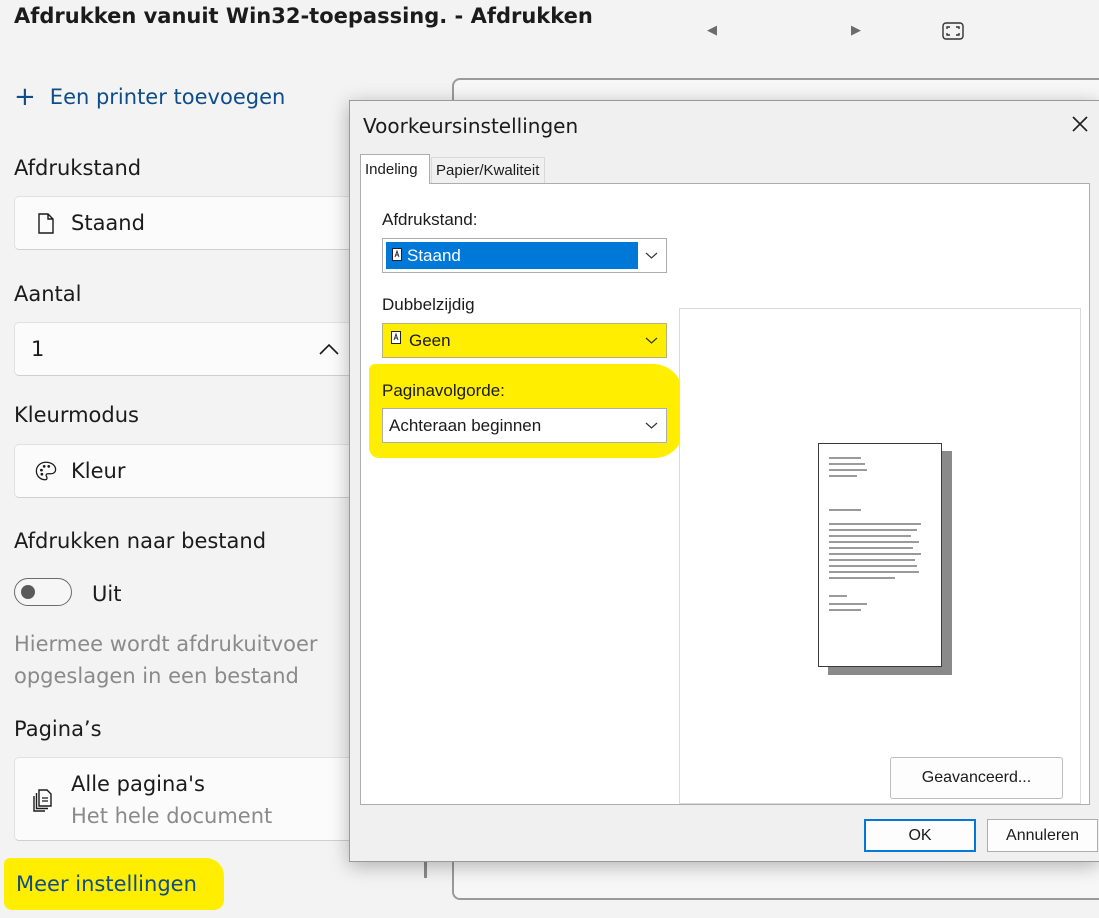 The height and width of the screenshot is (918, 1099). What do you see at coordinates (76, 415) in the screenshot?
I see `color-mode-label: Kleurmodus` at bounding box center [76, 415].